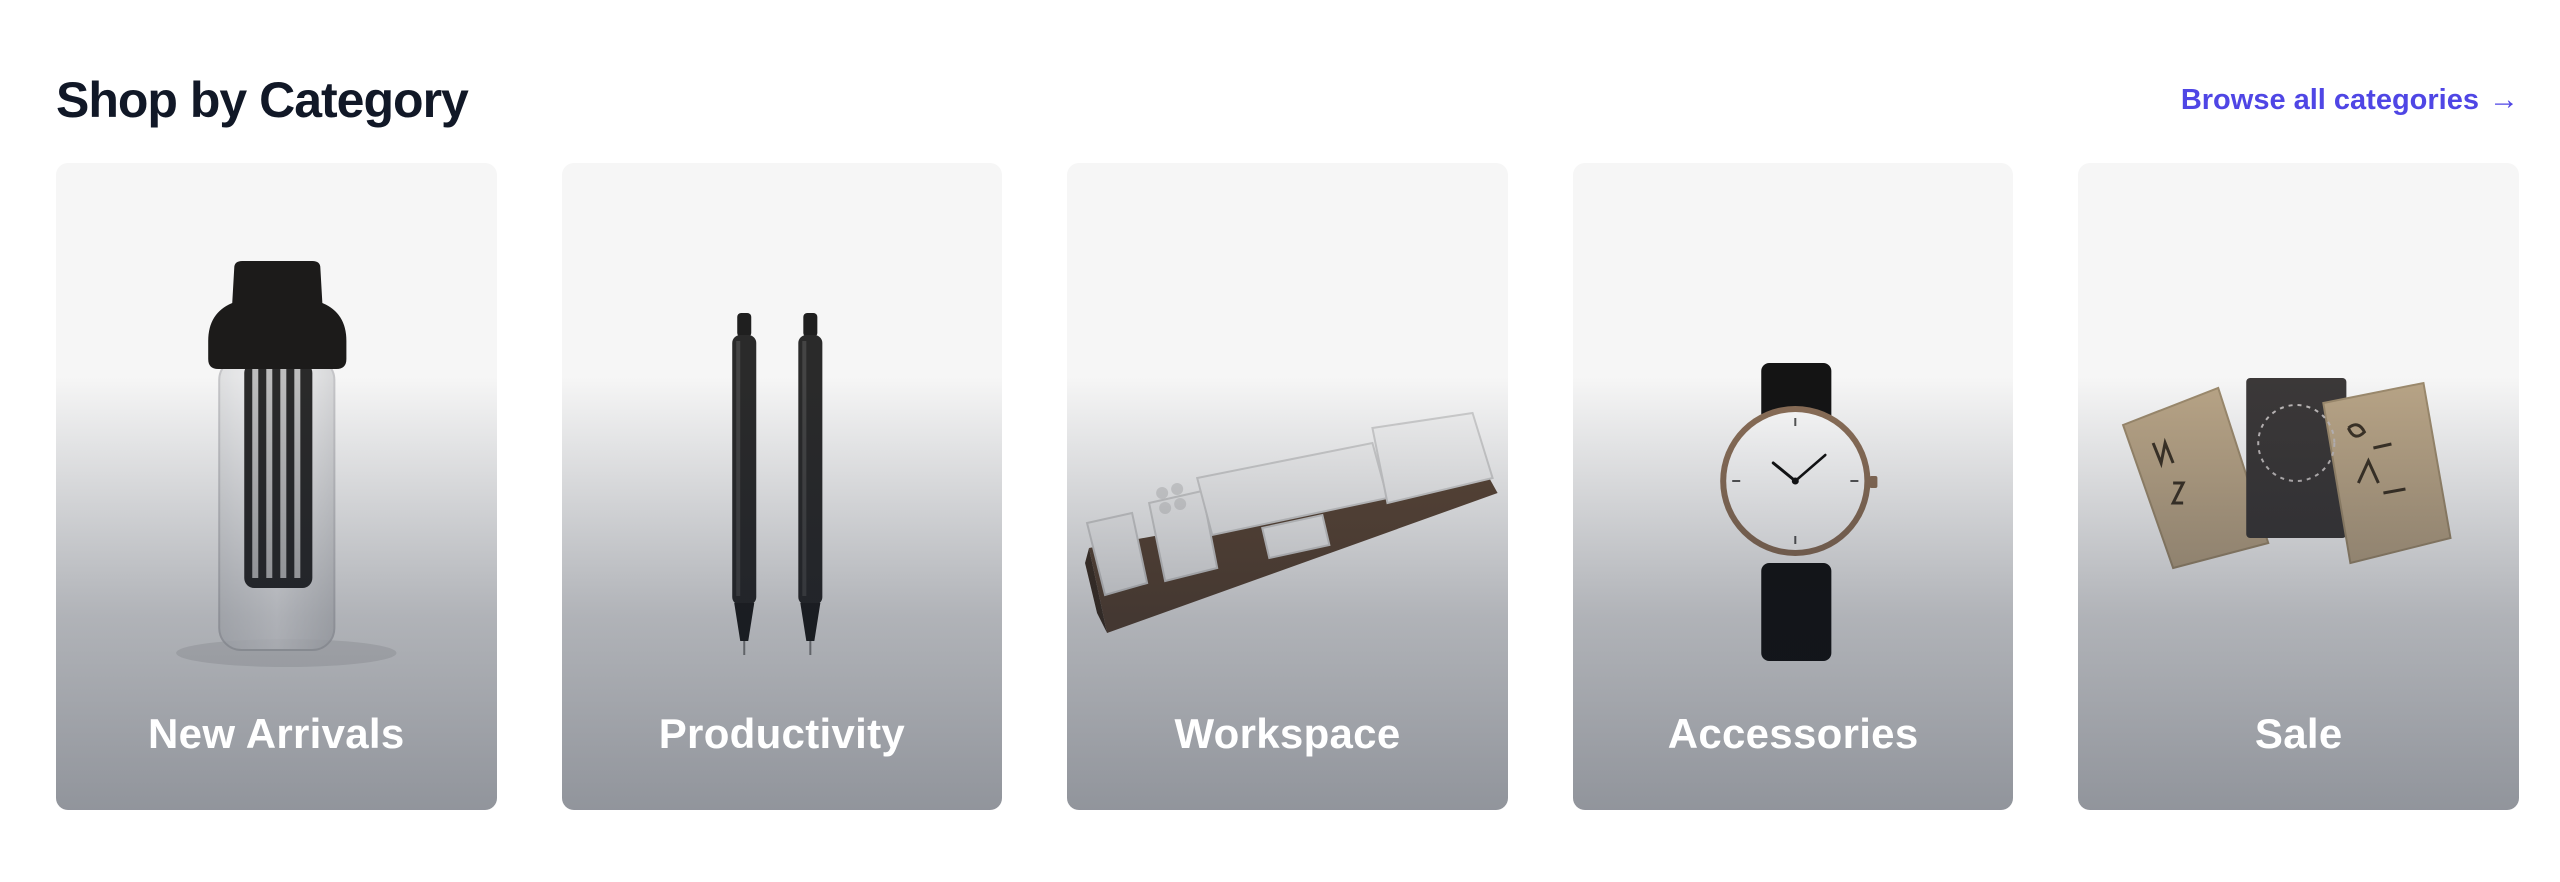  I want to click on category-label: Productivity, so click(782, 733).